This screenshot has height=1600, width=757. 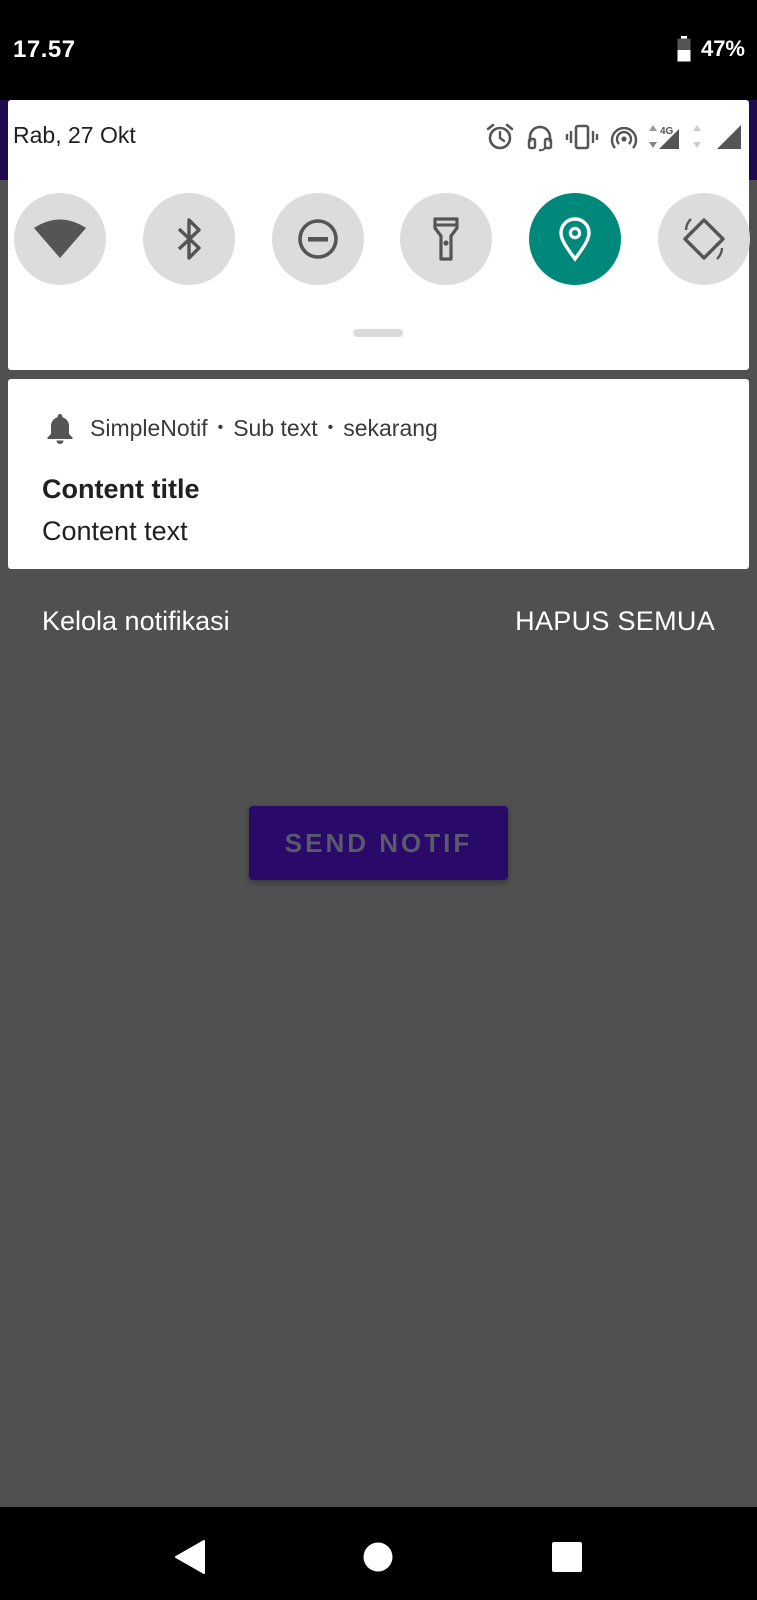 What do you see at coordinates (382, 239) in the screenshot?
I see `qs-tiles` at bounding box center [382, 239].